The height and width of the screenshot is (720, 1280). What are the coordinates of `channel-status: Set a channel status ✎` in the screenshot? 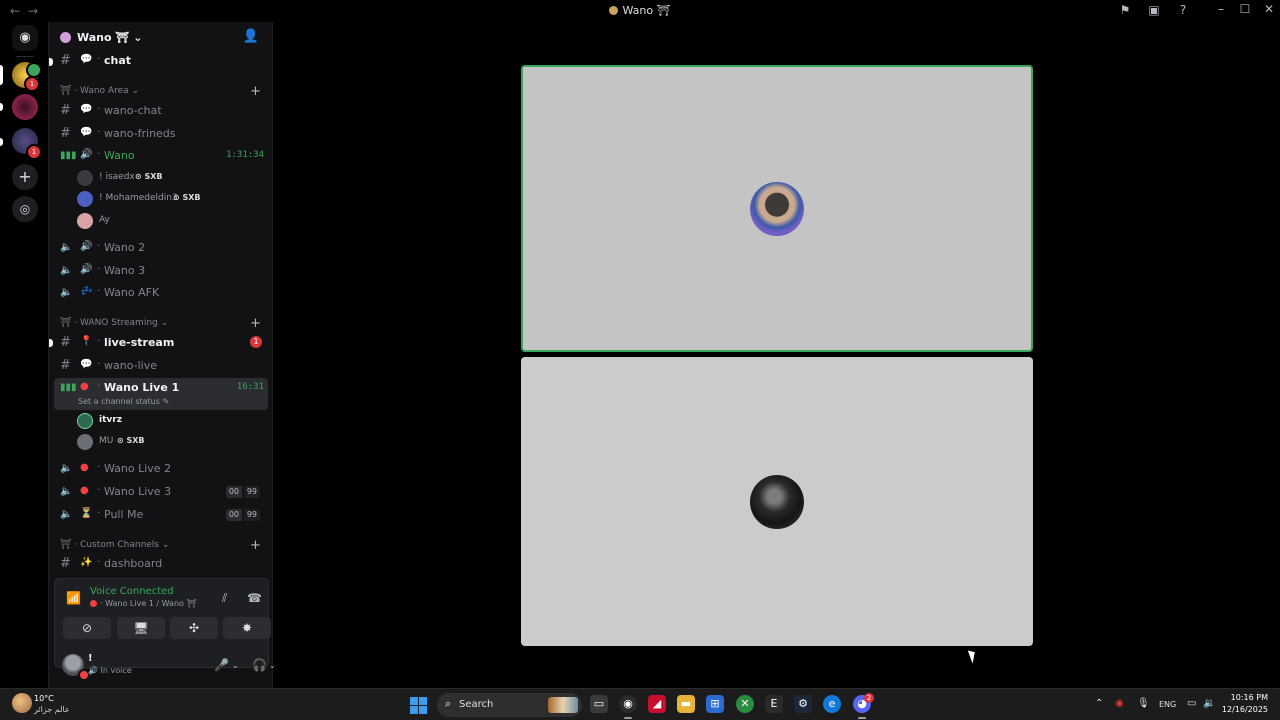 It's located at (123, 401).